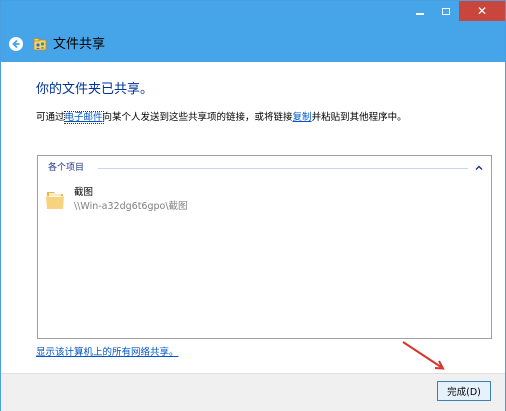 Image resolution: width=506 pixels, height=411 pixels. I want to click on title-bar: ✕ 文件共享, so click(253, 31).